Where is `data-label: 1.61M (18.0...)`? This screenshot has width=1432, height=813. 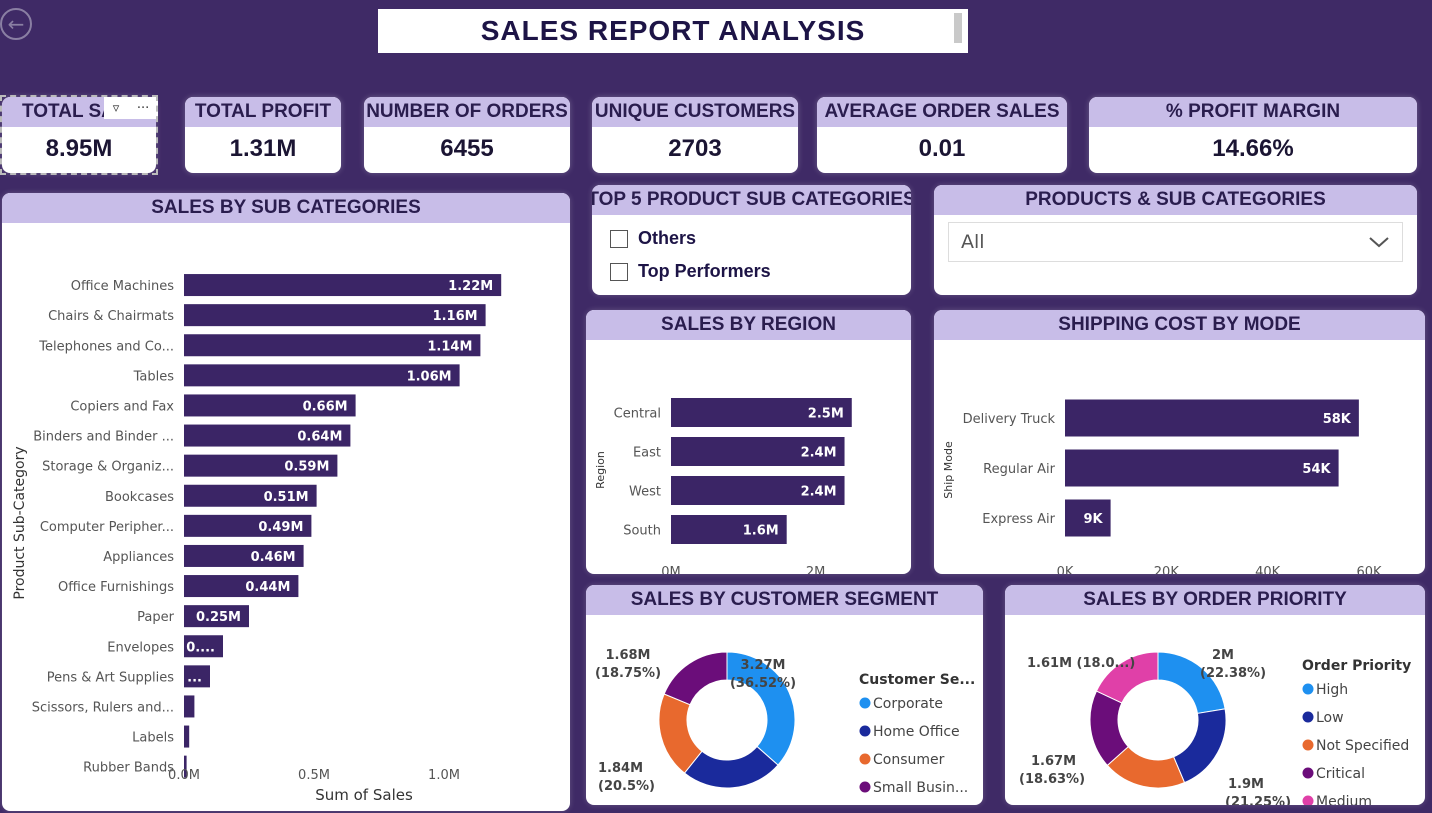
data-label: 1.61M (18.0...) is located at coordinates (1081, 663).